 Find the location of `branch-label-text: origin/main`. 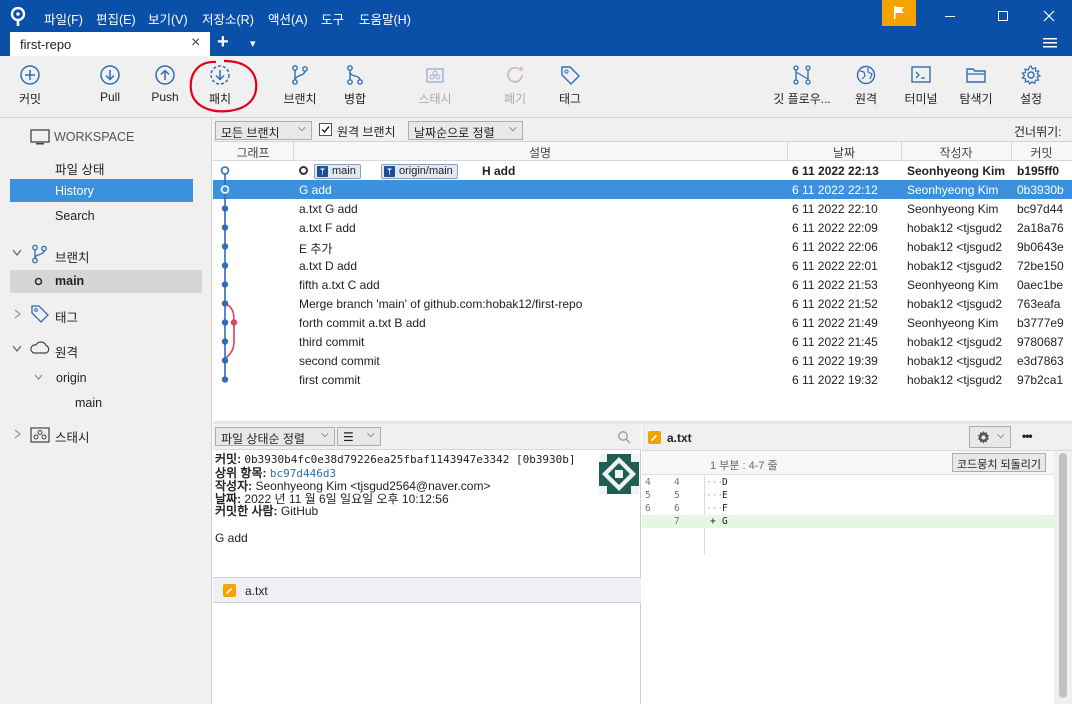

branch-label-text: origin/main is located at coordinates (426, 171).